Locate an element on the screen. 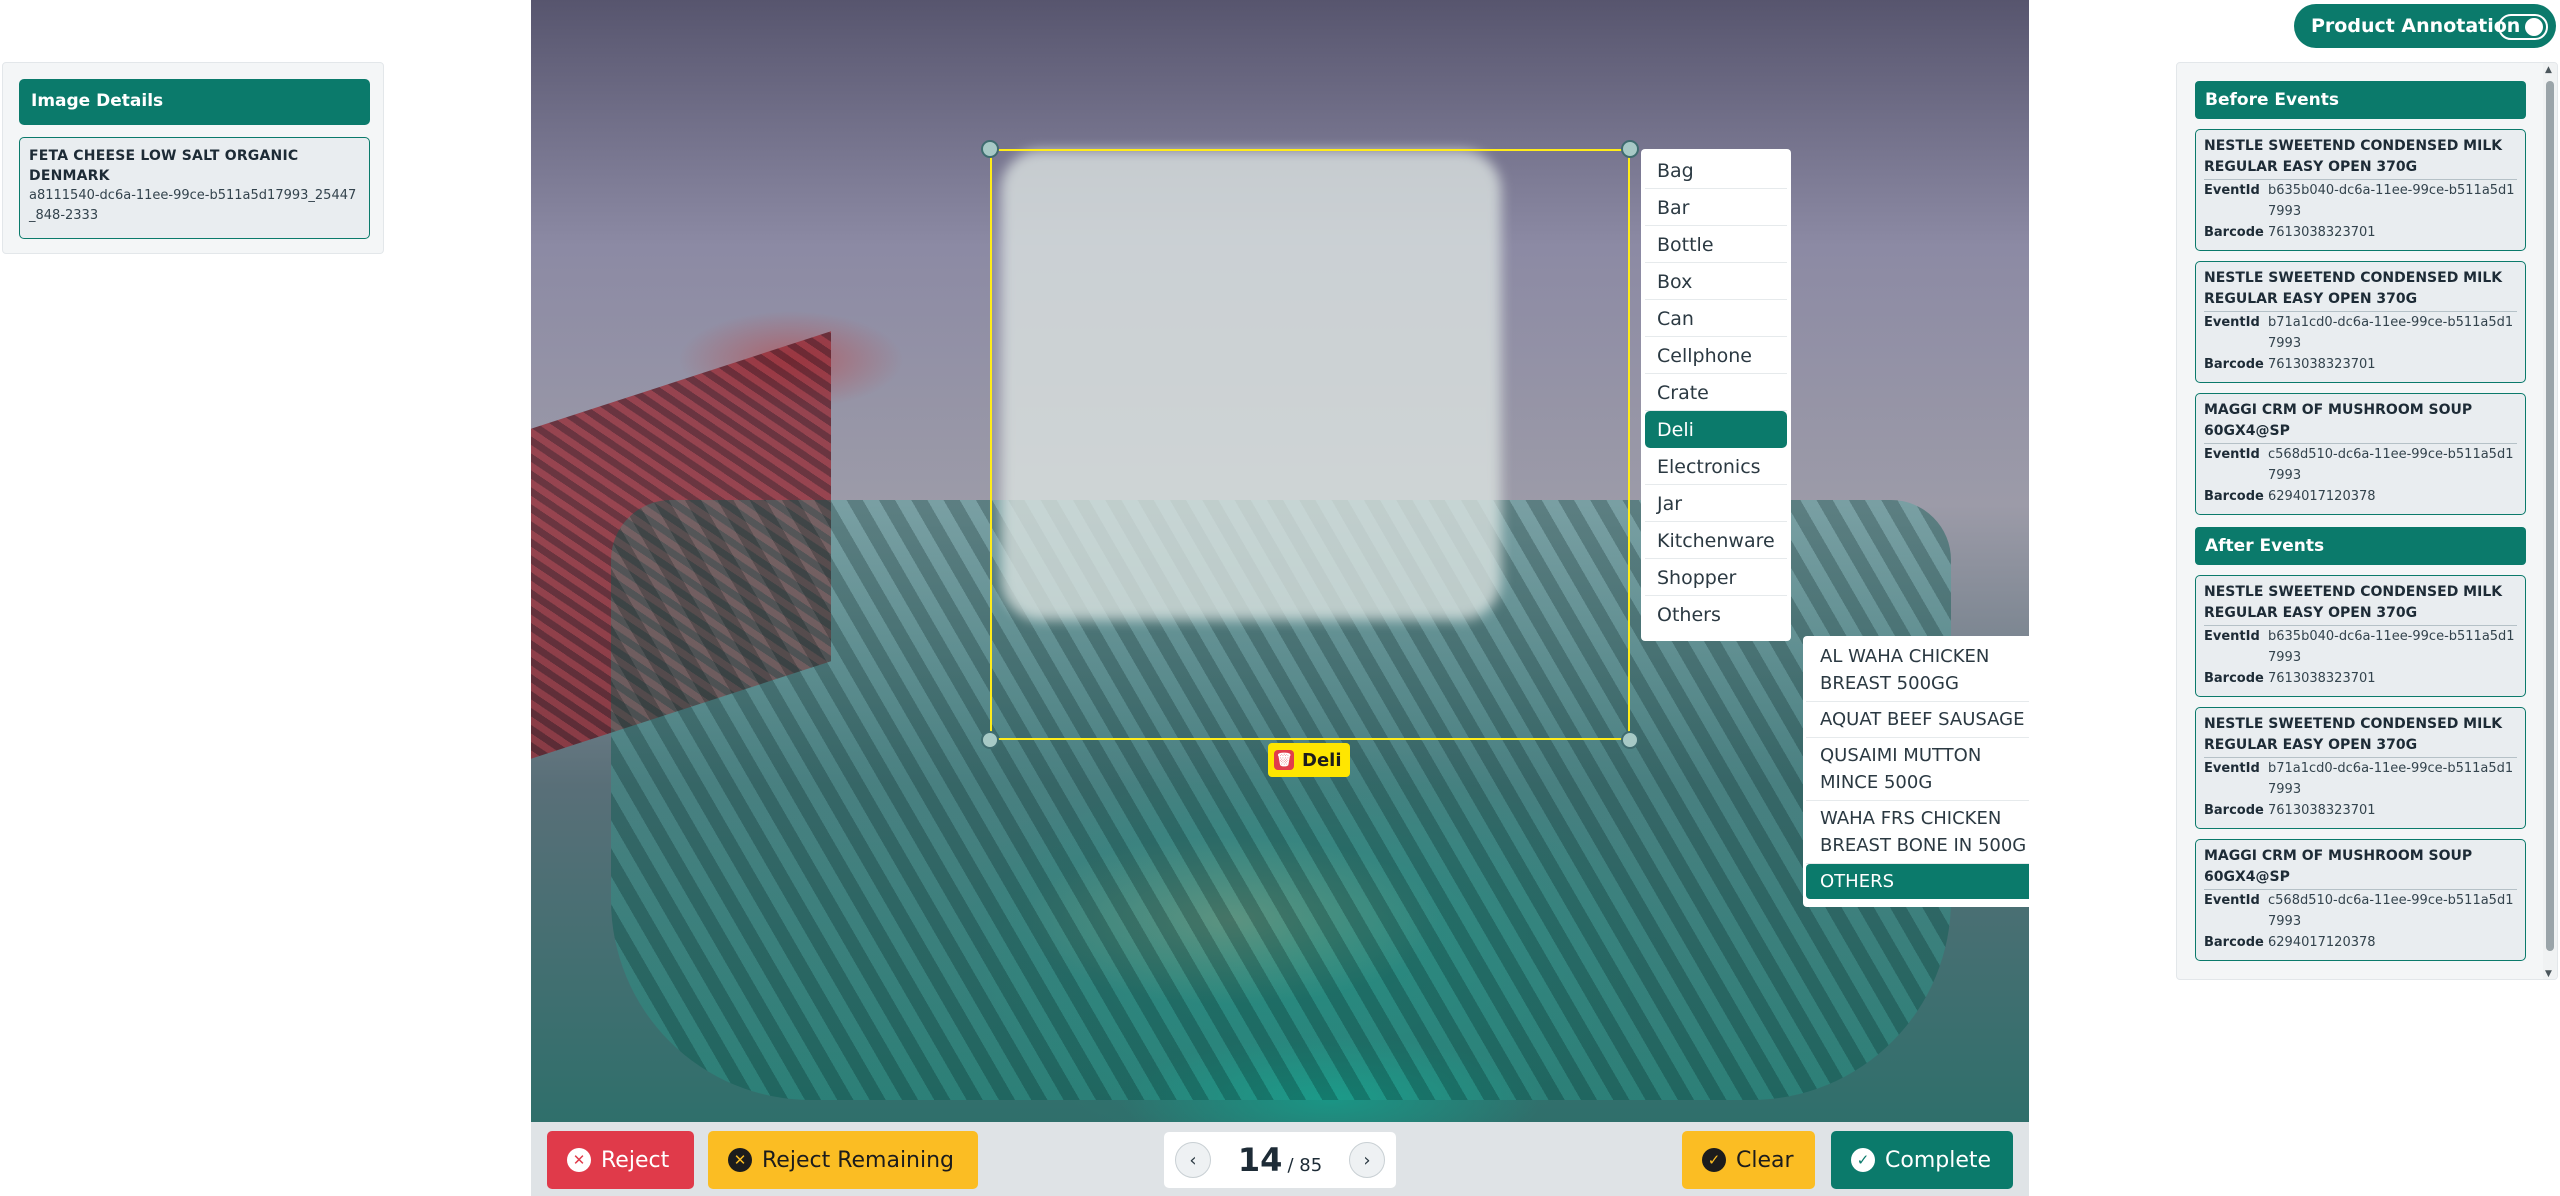  product-item-selected: OTHERS is located at coordinates (1917, 881).